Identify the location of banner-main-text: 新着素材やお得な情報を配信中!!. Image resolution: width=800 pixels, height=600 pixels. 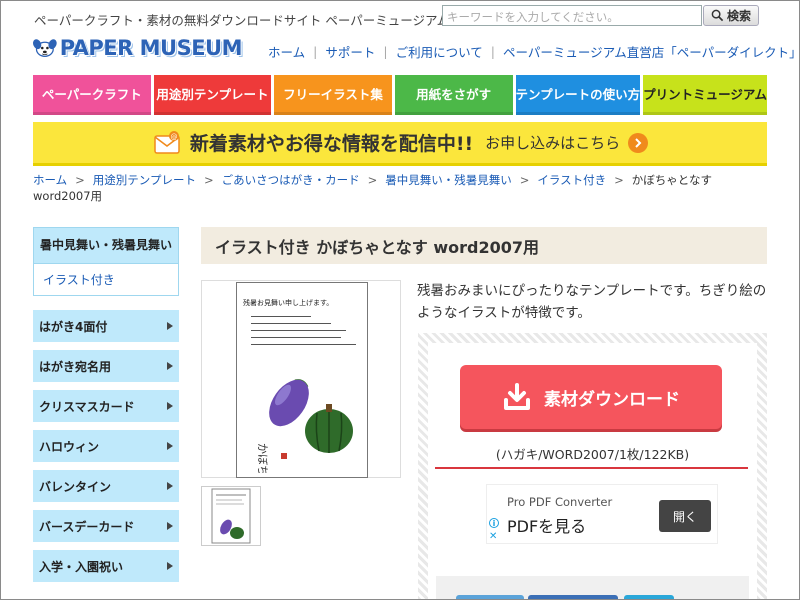
(331, 144).